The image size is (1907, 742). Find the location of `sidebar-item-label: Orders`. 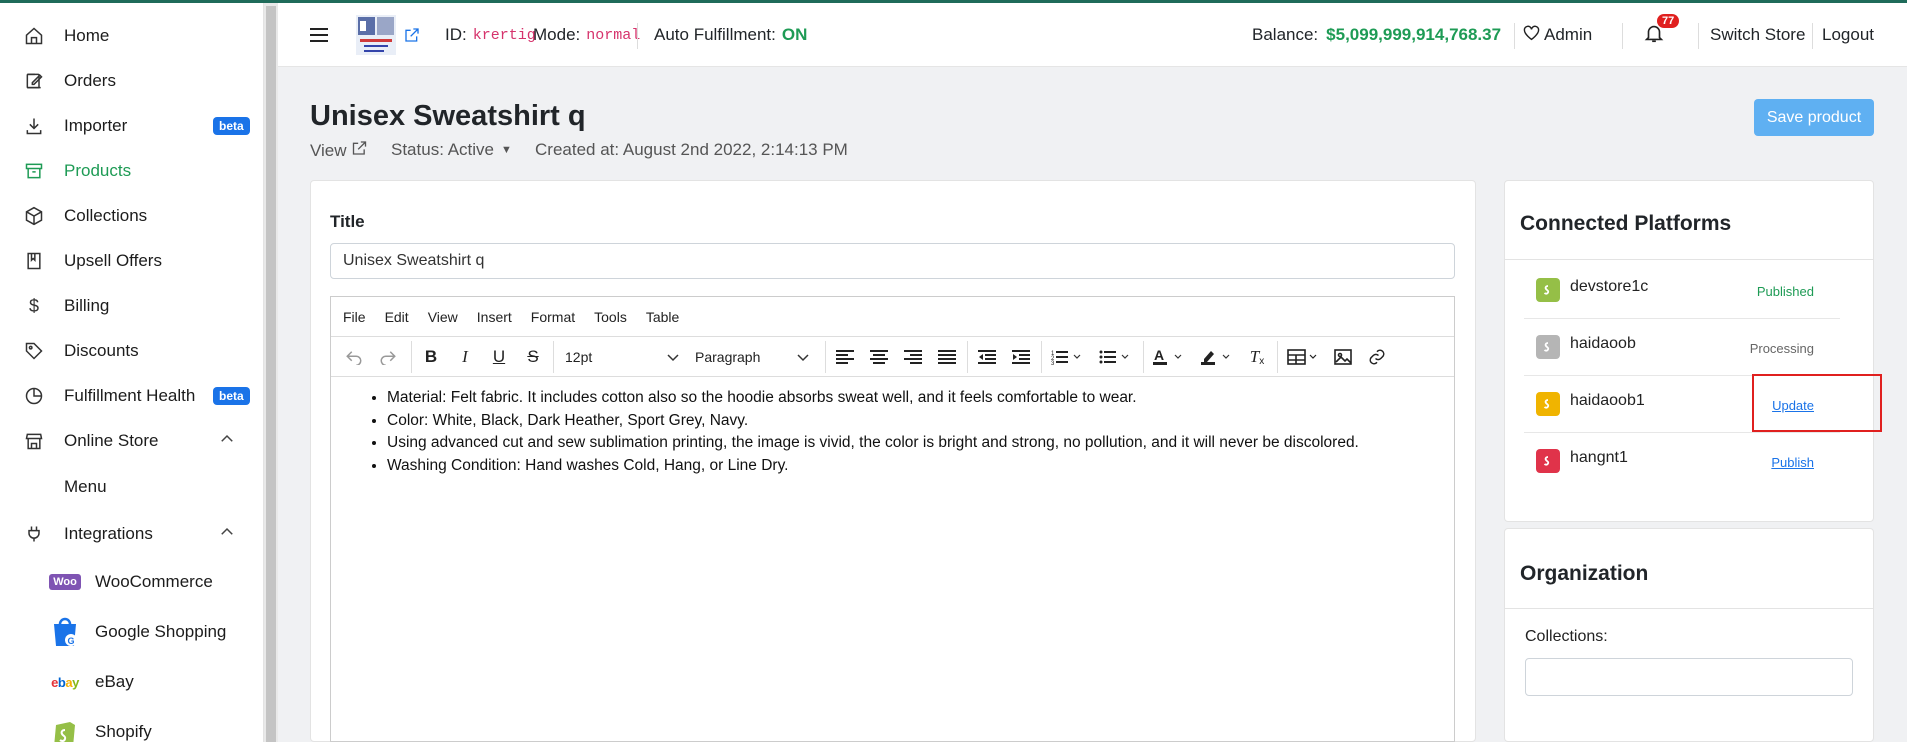

sidebar-item-label: Orders is located at coordinates (90, 80).